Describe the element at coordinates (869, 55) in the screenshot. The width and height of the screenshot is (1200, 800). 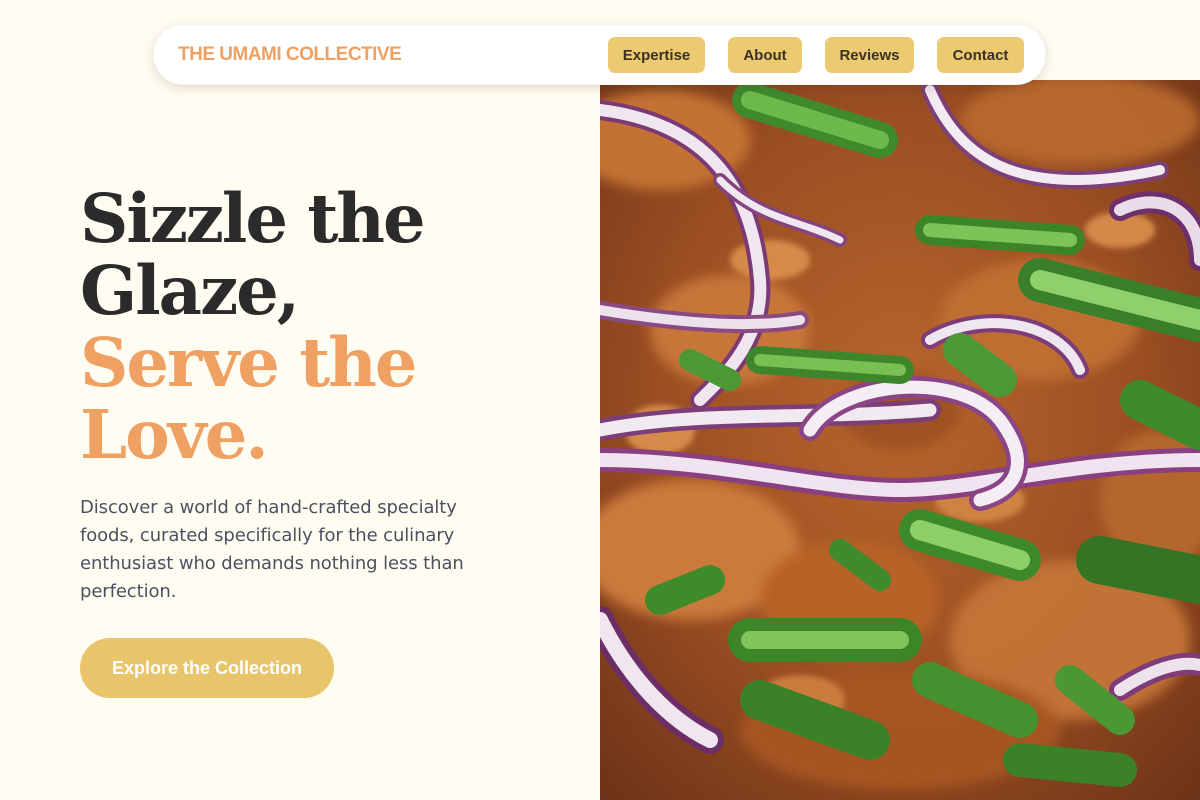
I see `nav-item-reviews: Reviews` at that location.